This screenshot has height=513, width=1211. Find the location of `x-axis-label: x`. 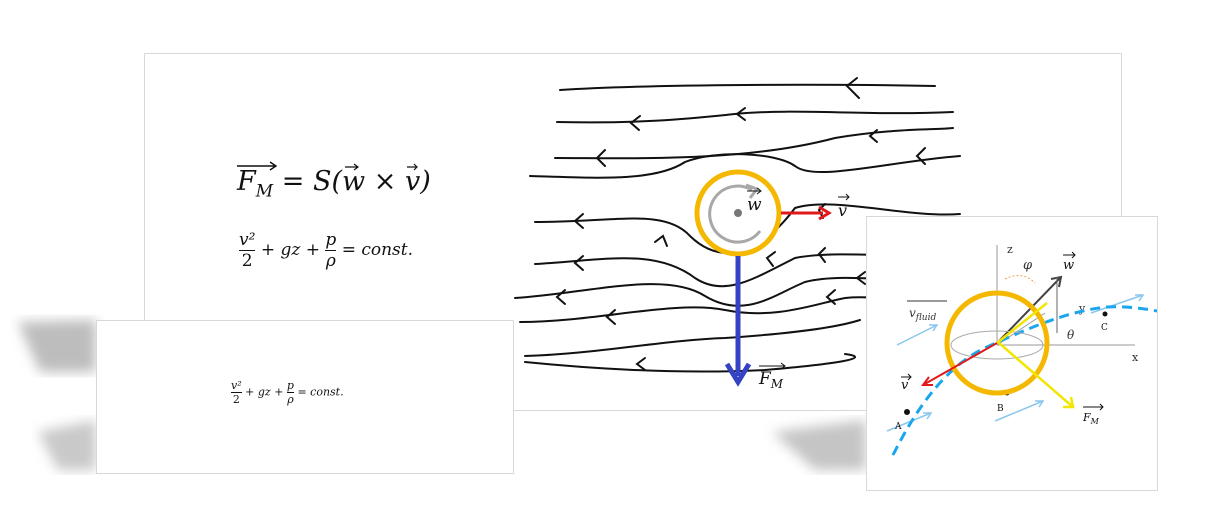

x-axis-label: x is located at coordinates (1135, 357).